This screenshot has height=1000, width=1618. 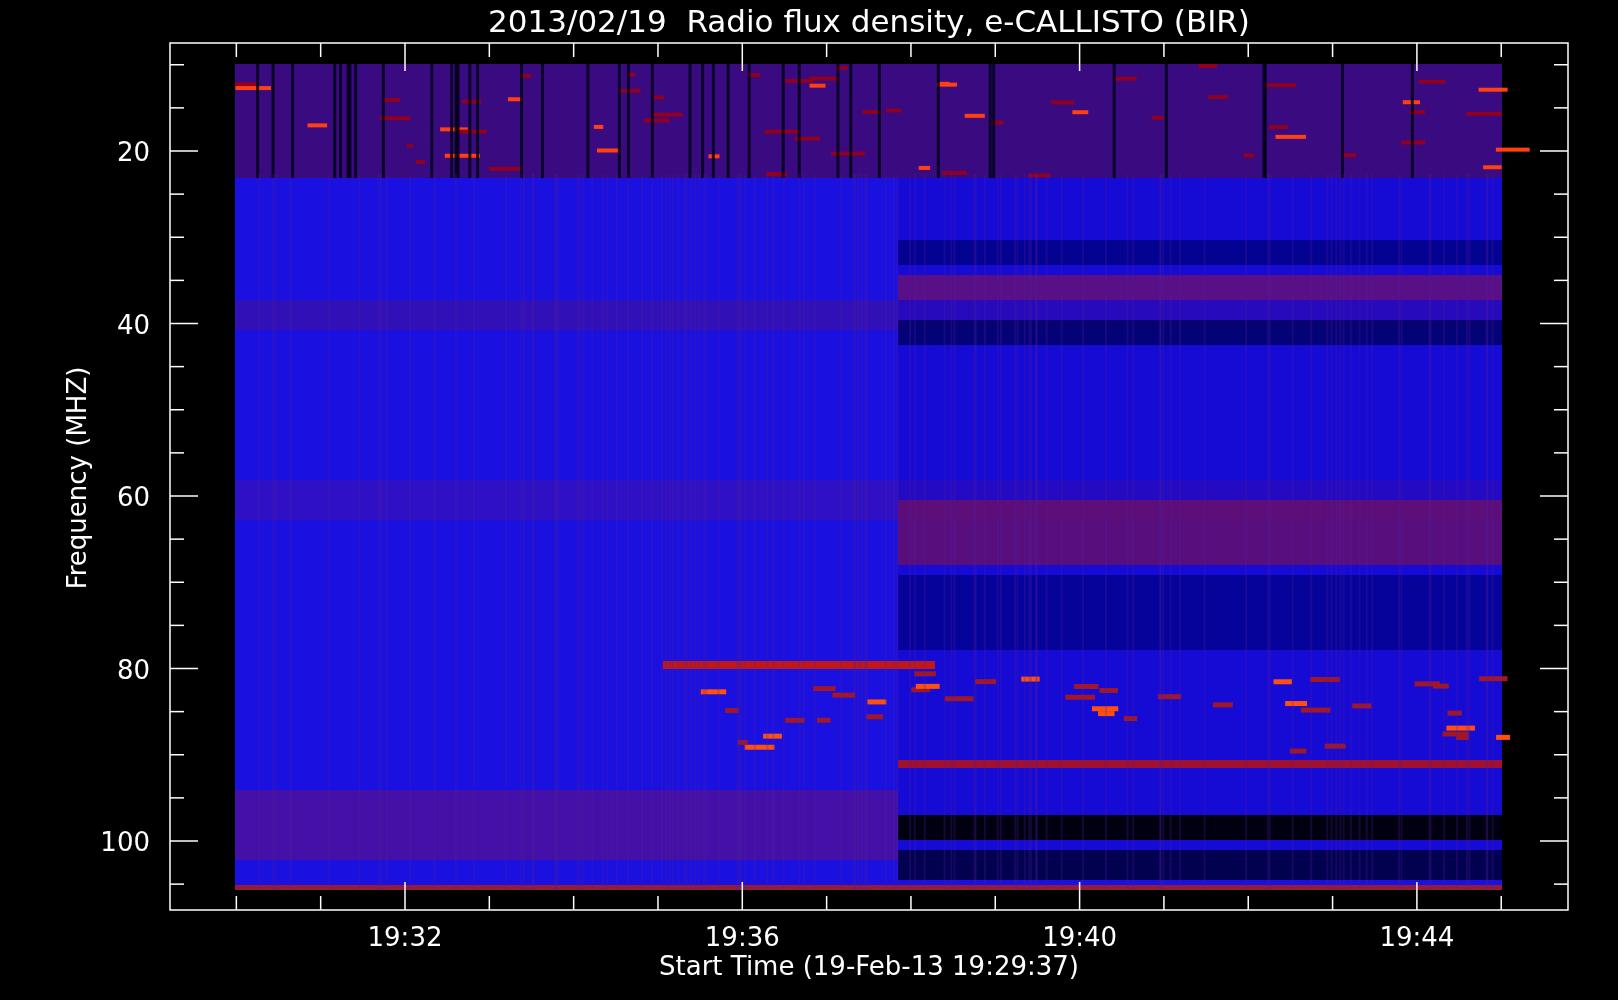 I want to click on y-axis-title: Frequency (MHZ), so click(x=77, y=478).